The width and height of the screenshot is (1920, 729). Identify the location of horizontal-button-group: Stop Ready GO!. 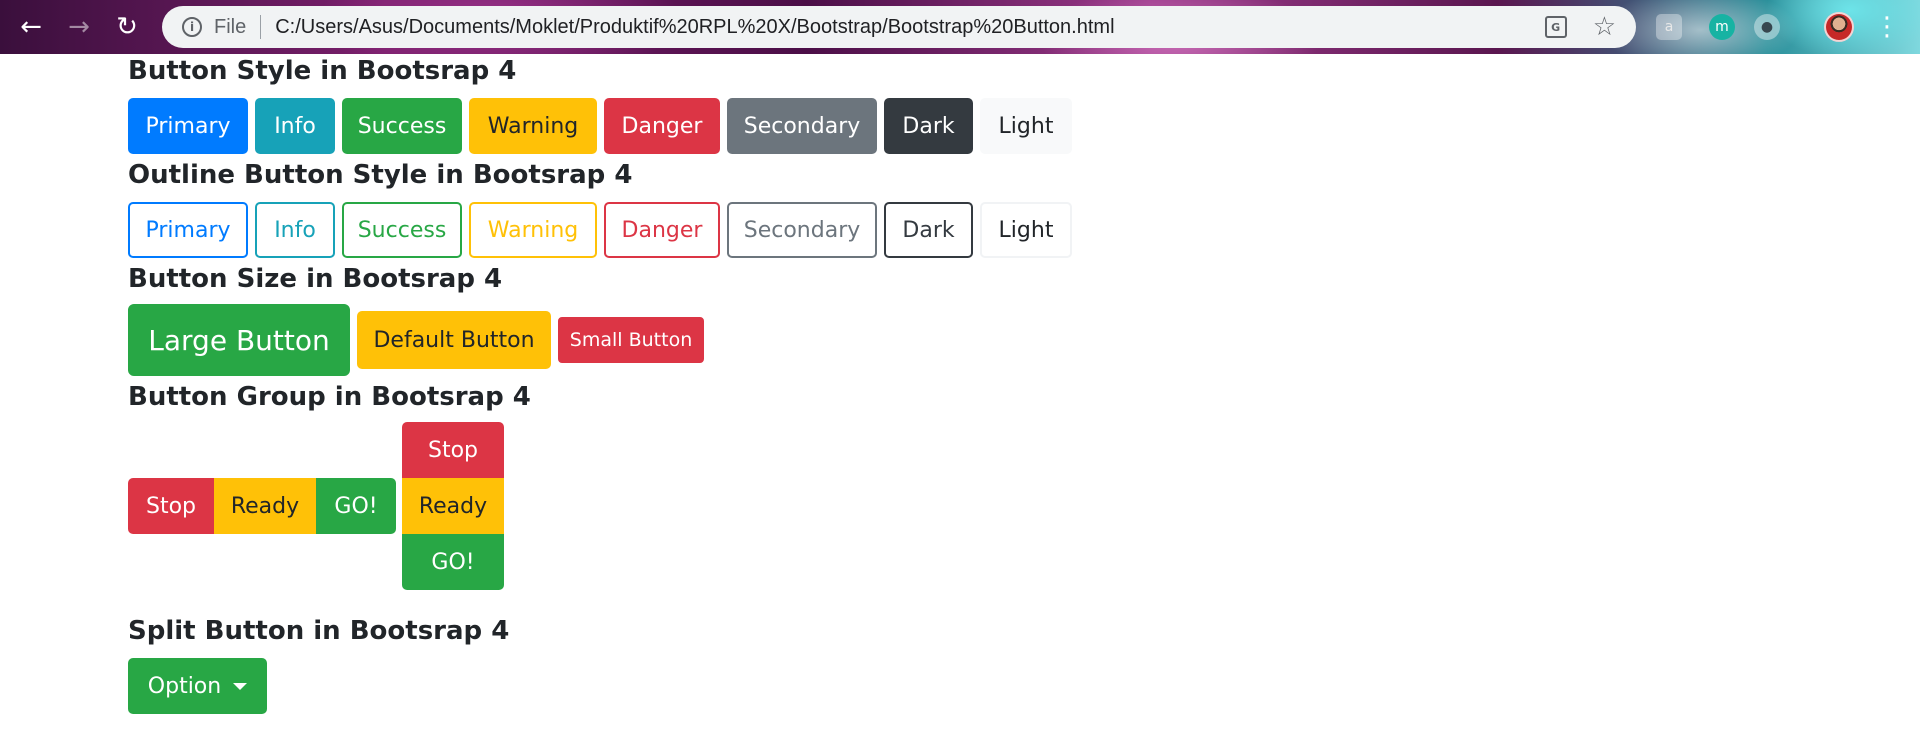
(262, 506).